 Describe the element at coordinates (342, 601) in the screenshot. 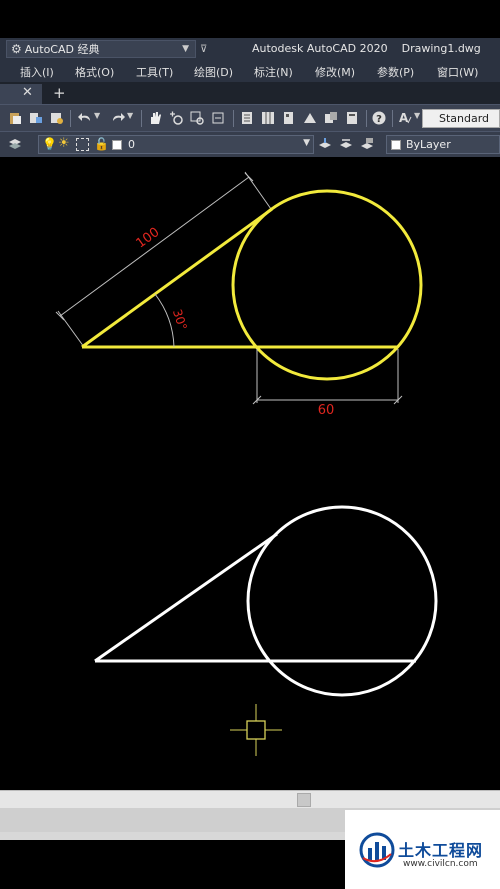

I see `circle` at that location.